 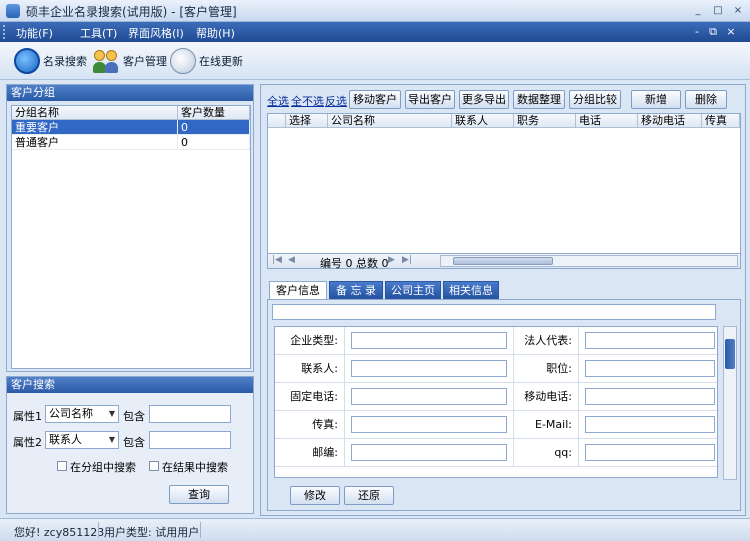 I want to click on mdi-close-button: ×, so click(x=731, y=31).